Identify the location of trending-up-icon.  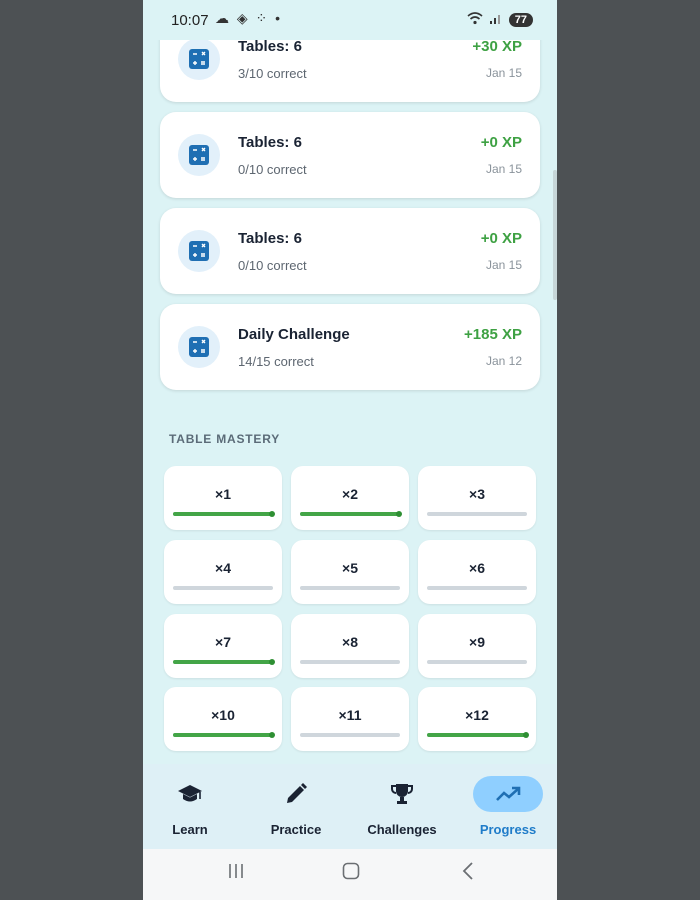
(508, 794).